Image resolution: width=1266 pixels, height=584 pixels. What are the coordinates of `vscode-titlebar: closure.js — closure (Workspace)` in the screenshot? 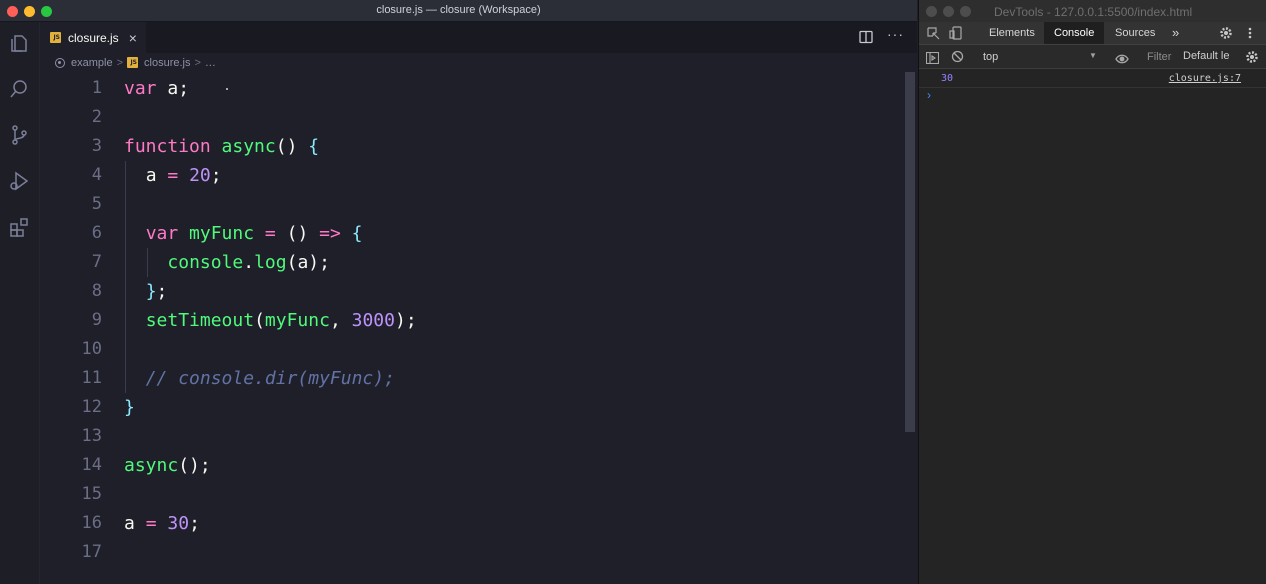 It's located at (458, 11).